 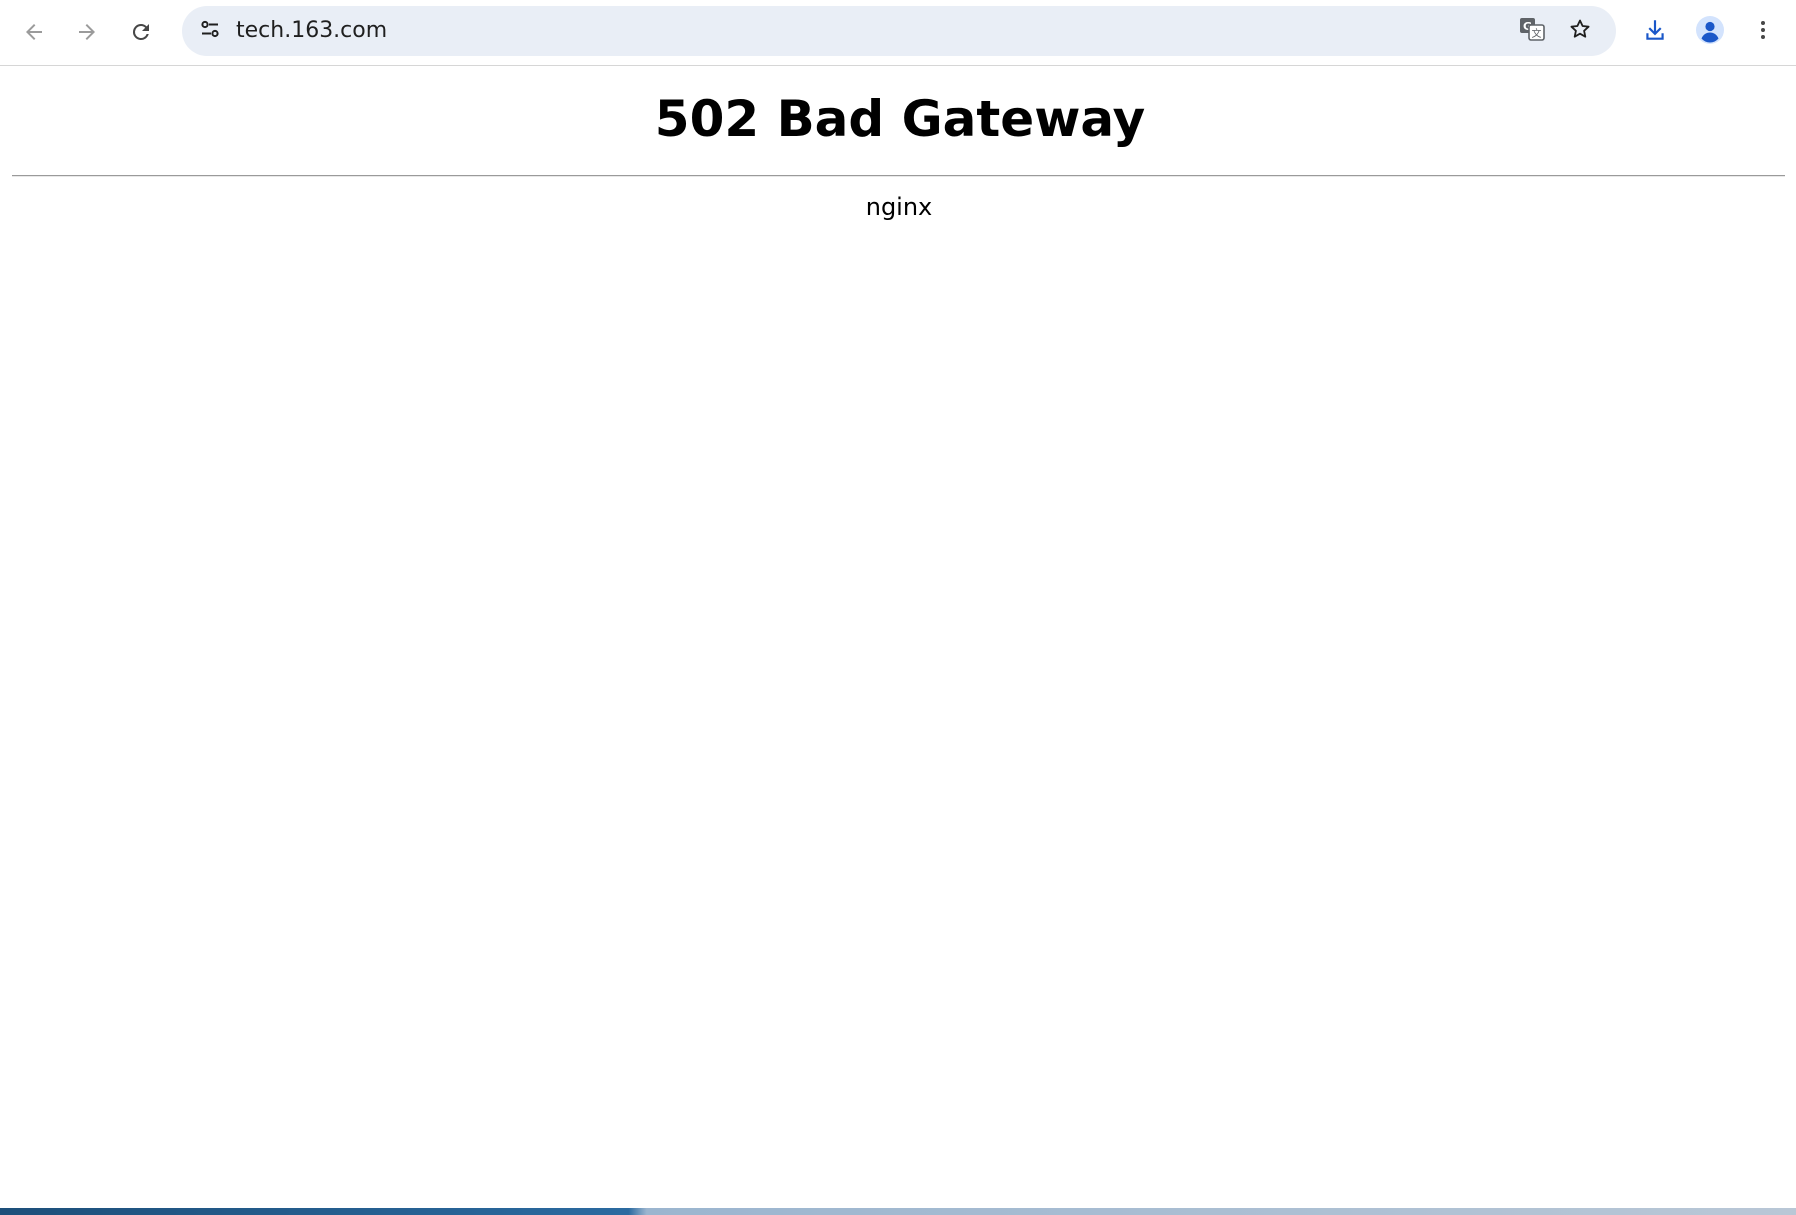 What do you see at coordinates (311, 31) in the screenshot?
I see `url-text: tech.163.com` at bounding box center [311, 31].